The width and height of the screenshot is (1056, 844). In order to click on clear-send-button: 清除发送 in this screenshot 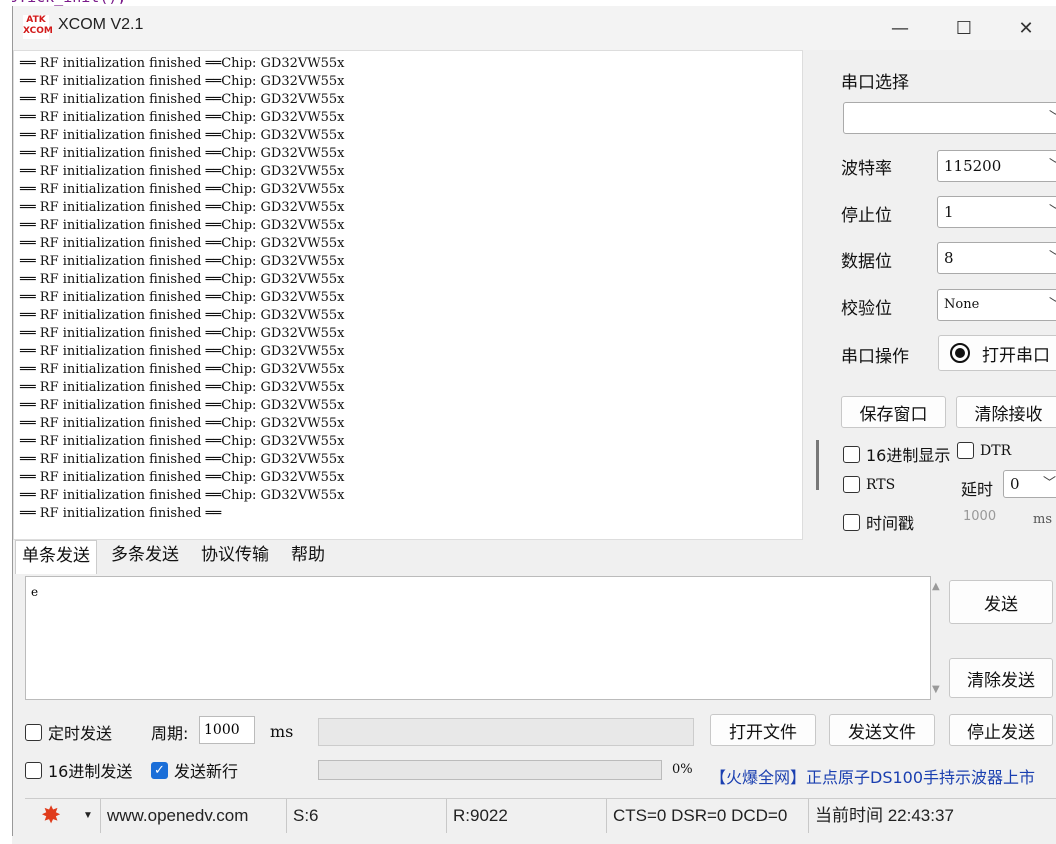, I will do `click(1001, 678)`.